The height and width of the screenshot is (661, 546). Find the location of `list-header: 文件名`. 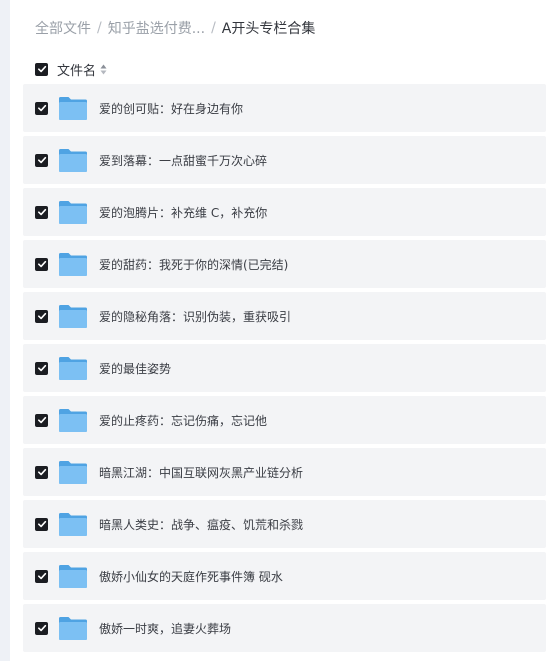

list-header: 文件名 is located at coordinates (71, 69).